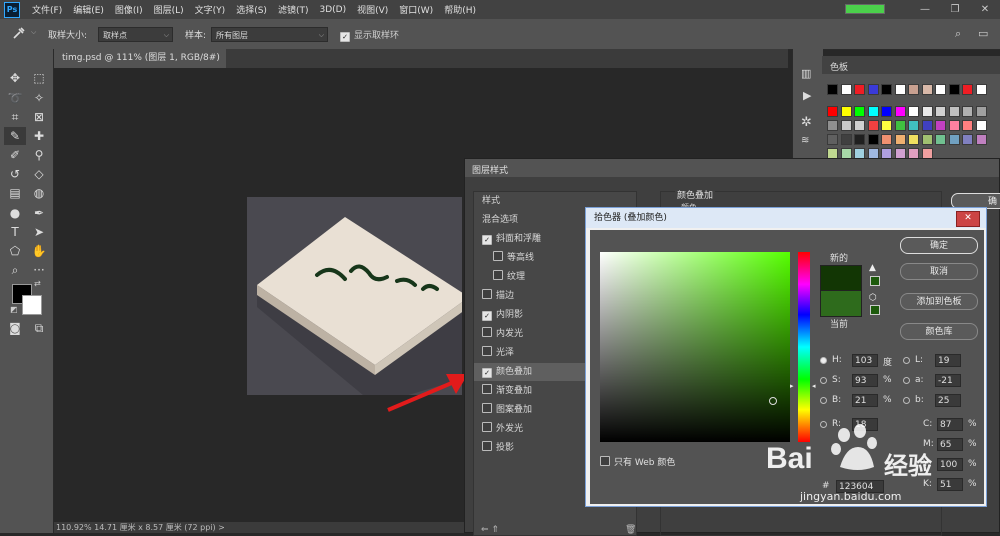  What do you see at coordinates (948, 360) in the screenshot?
I see `l-input: 19` at bounding box center [948, 360].